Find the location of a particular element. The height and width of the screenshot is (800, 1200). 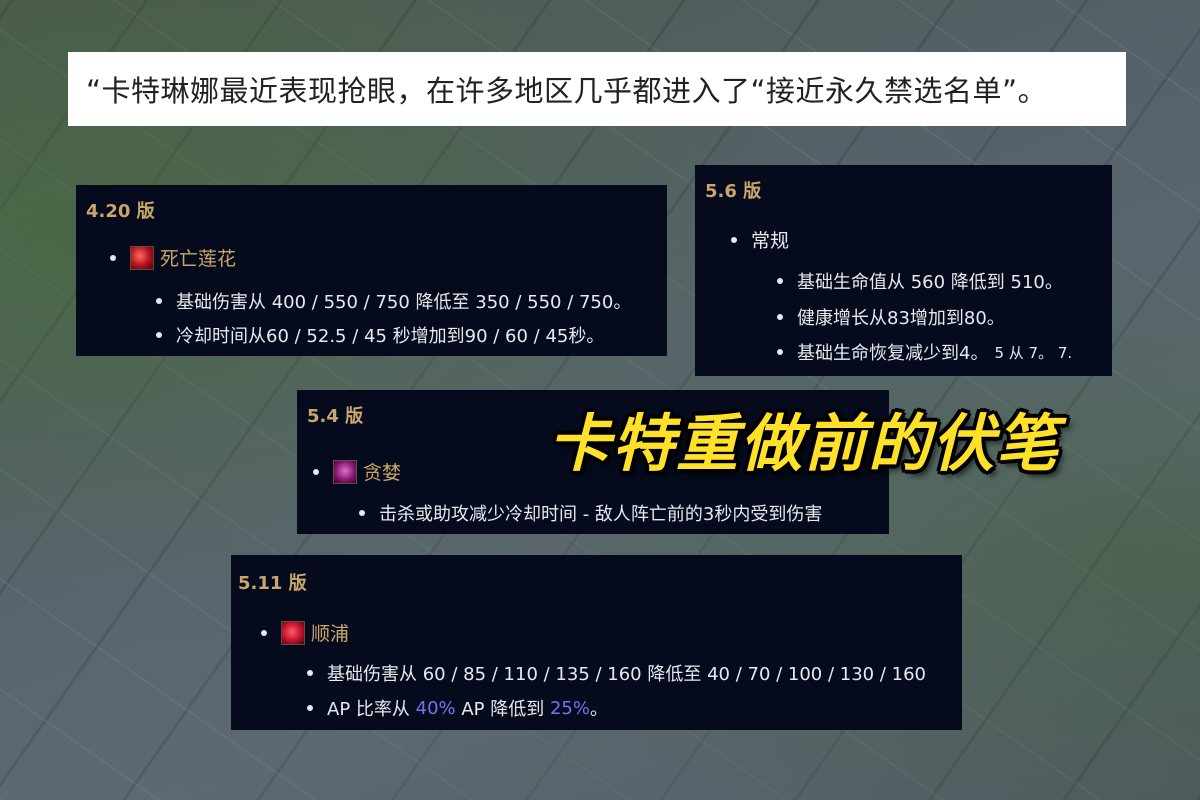

detail-line: 健康增长从83增加到80。 is located at coordinates (891, 317).